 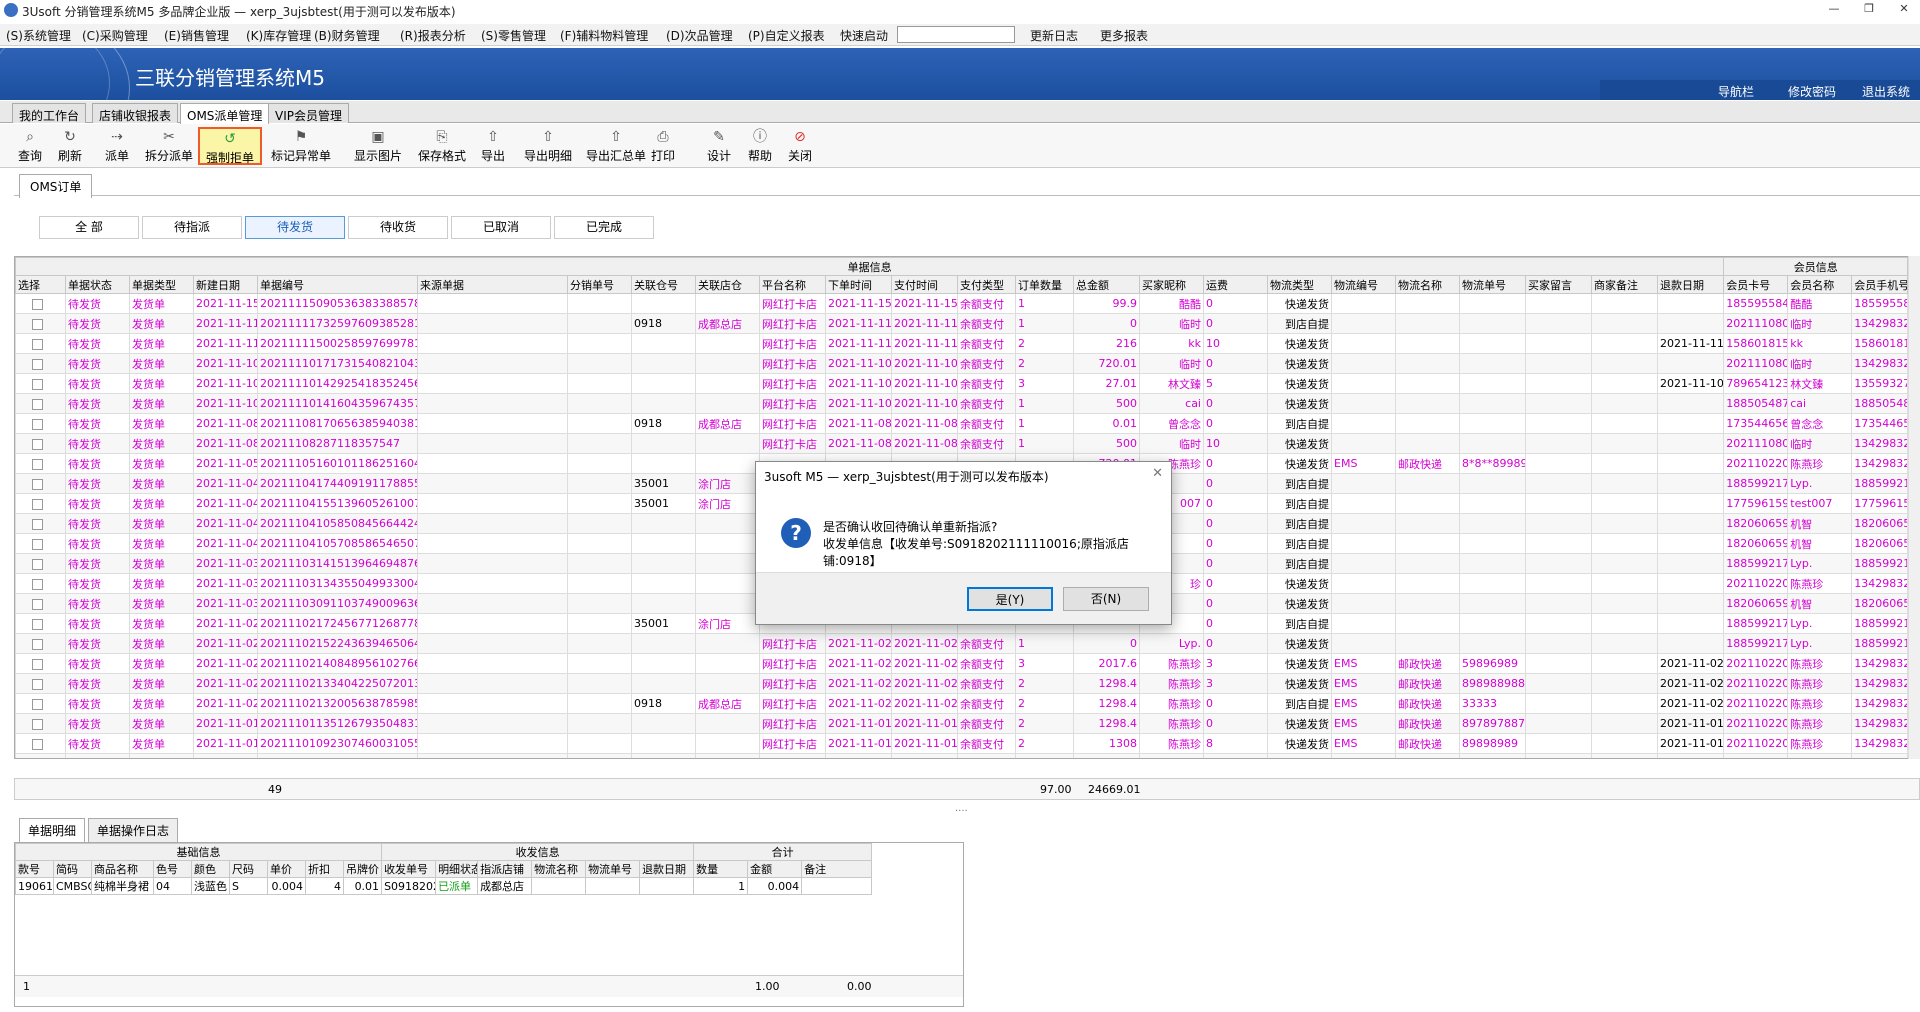 What do you see at coordinates (760, 146) in the screenshot?
I see `help-button: ⓘ 帮助` at bounding box center [760, 146].